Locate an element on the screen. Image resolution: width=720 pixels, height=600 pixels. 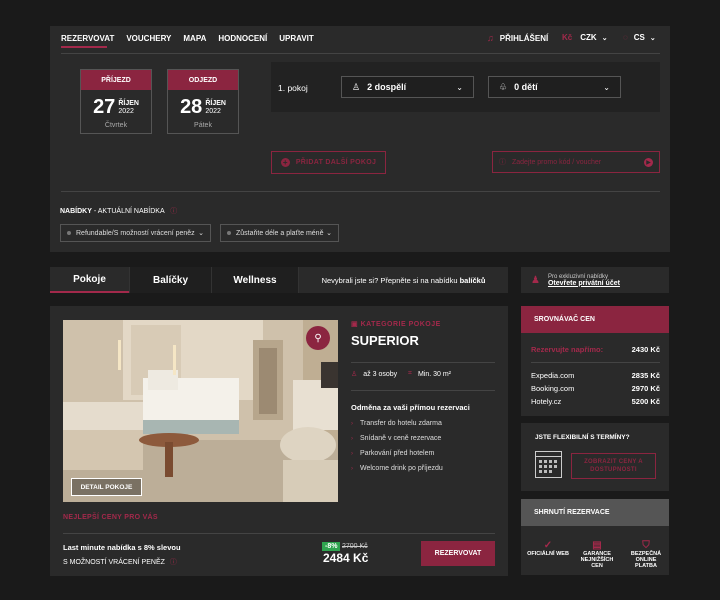
checkout-label: ODJEZD is located at coordinates (203, 80).